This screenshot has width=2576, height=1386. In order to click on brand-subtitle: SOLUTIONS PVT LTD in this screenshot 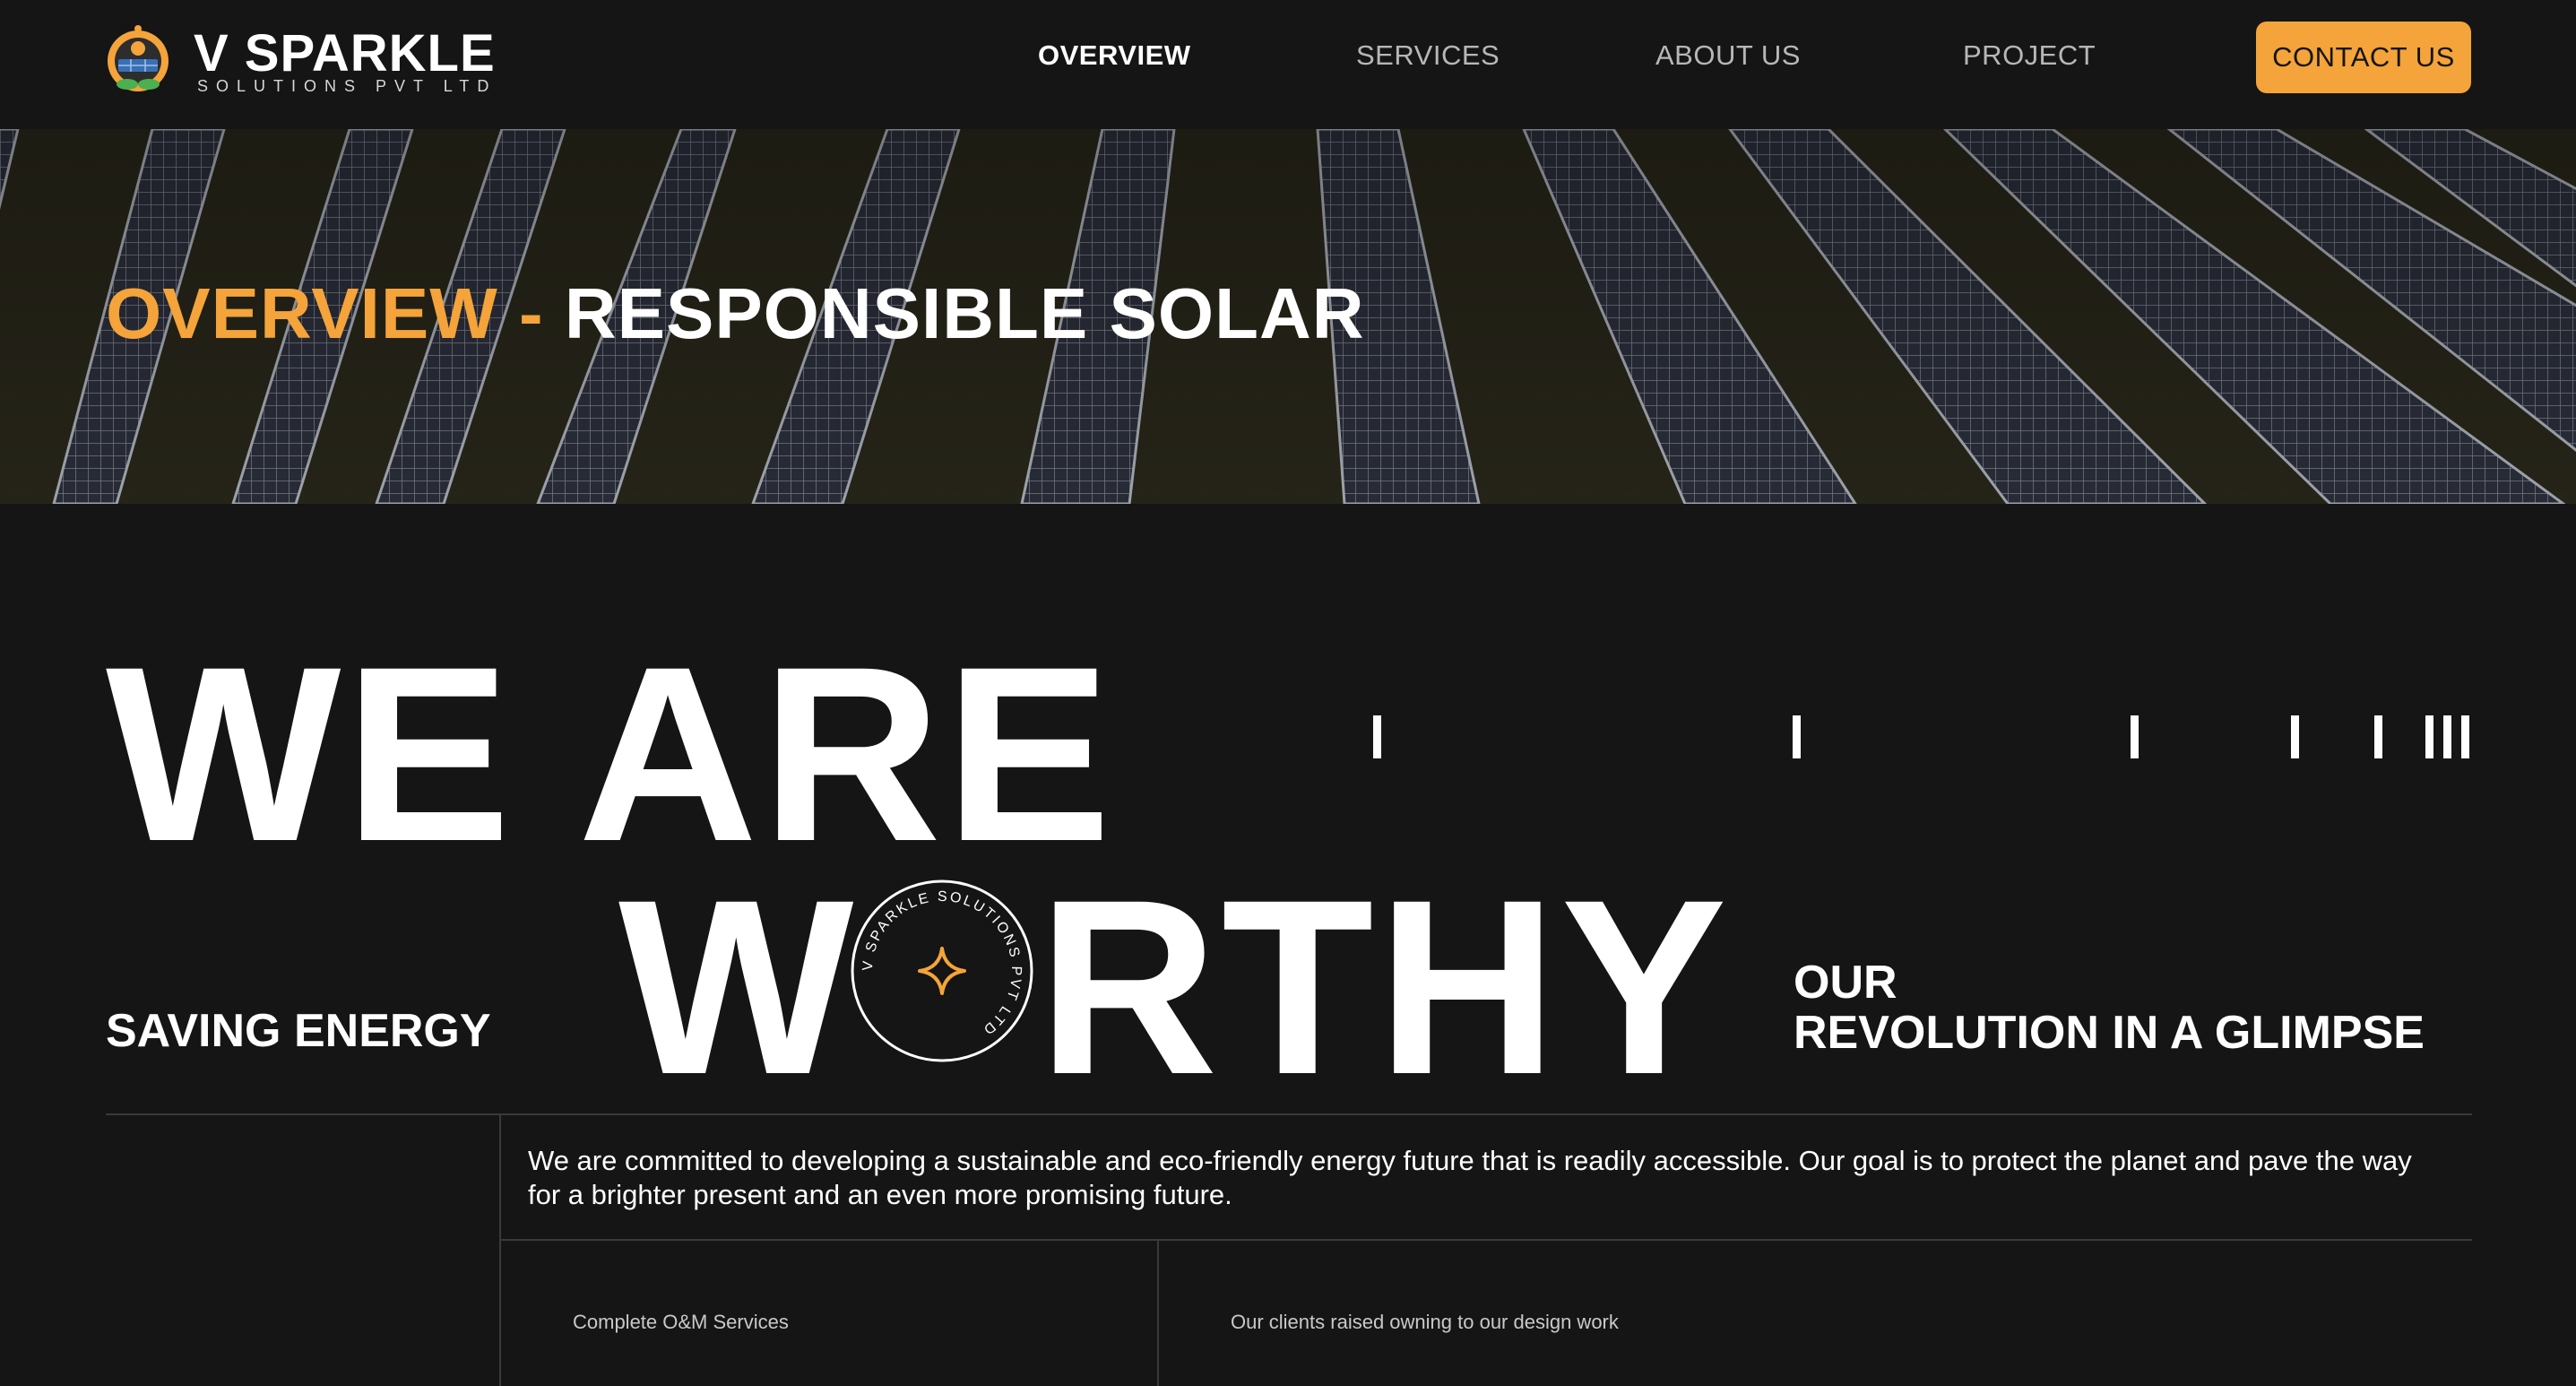, I will do `click(347, 86)`.